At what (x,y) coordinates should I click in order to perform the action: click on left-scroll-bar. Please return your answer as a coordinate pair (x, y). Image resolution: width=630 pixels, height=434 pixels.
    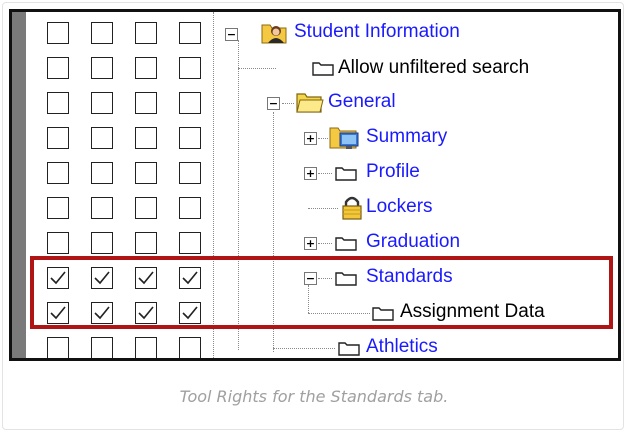
    Looking at the image, I should click on (19, 185).